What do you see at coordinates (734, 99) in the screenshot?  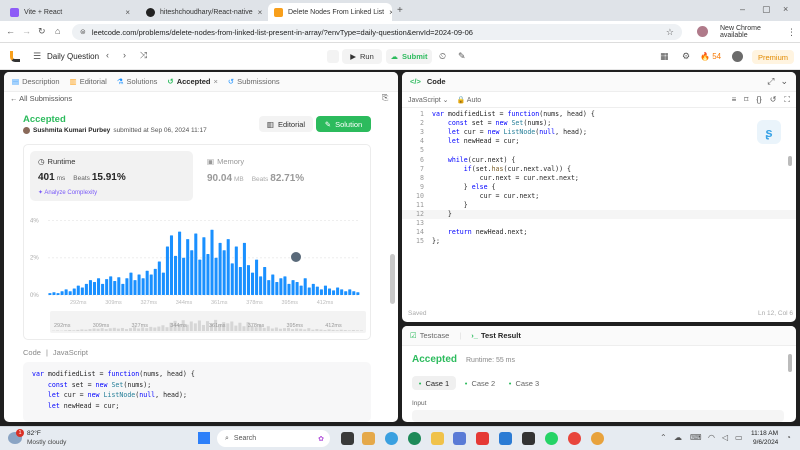 I see `format-code-icon: ≡` at bounding box center [734, 99].